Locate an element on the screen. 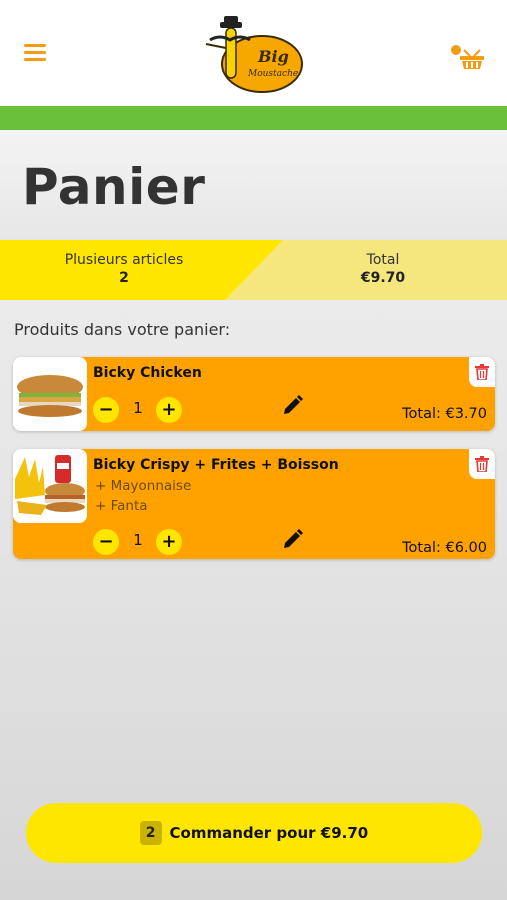 Image resolution: width=507 pixels, height=900 pixels. cart-item: Bicky Chicken − 1 + Total: €3.70 is located at coordinates (254, 394).